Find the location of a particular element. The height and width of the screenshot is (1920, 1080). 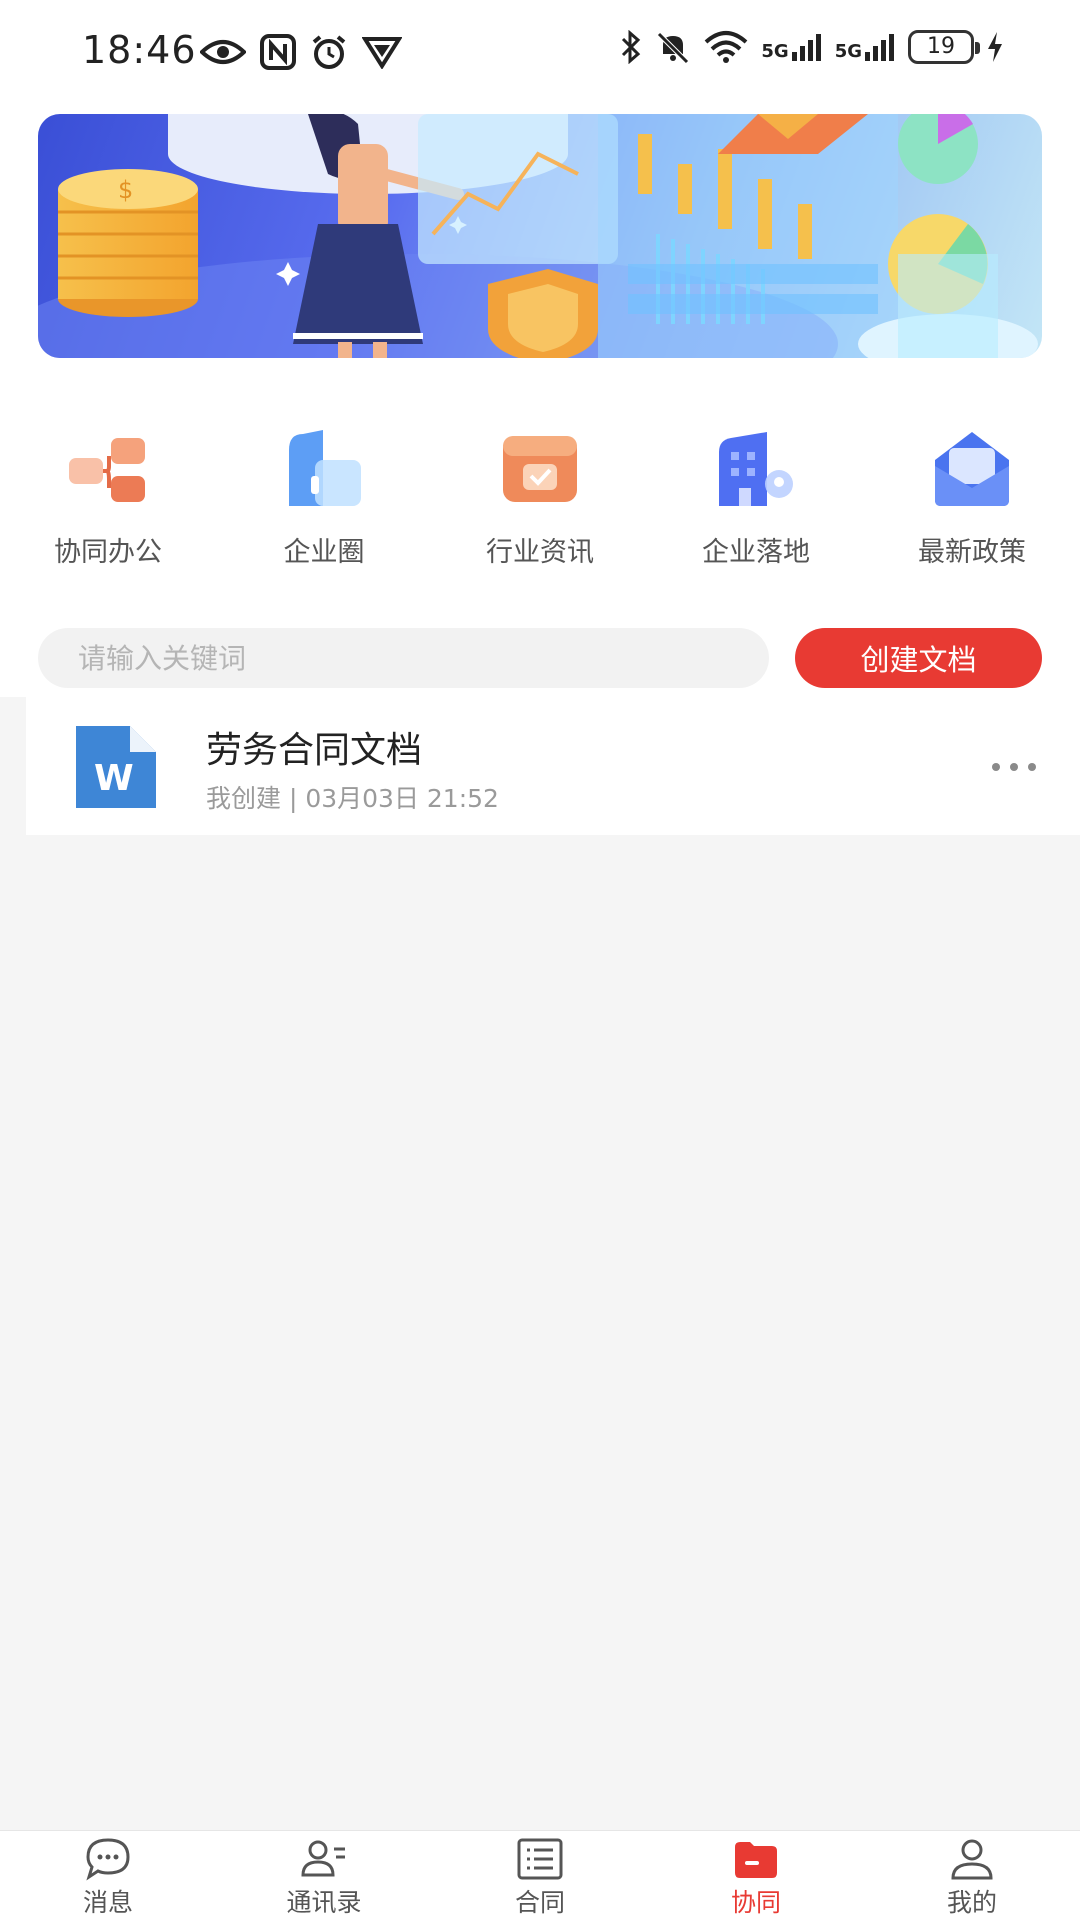

bluetooth-icon is located at coordinates (631, 47).